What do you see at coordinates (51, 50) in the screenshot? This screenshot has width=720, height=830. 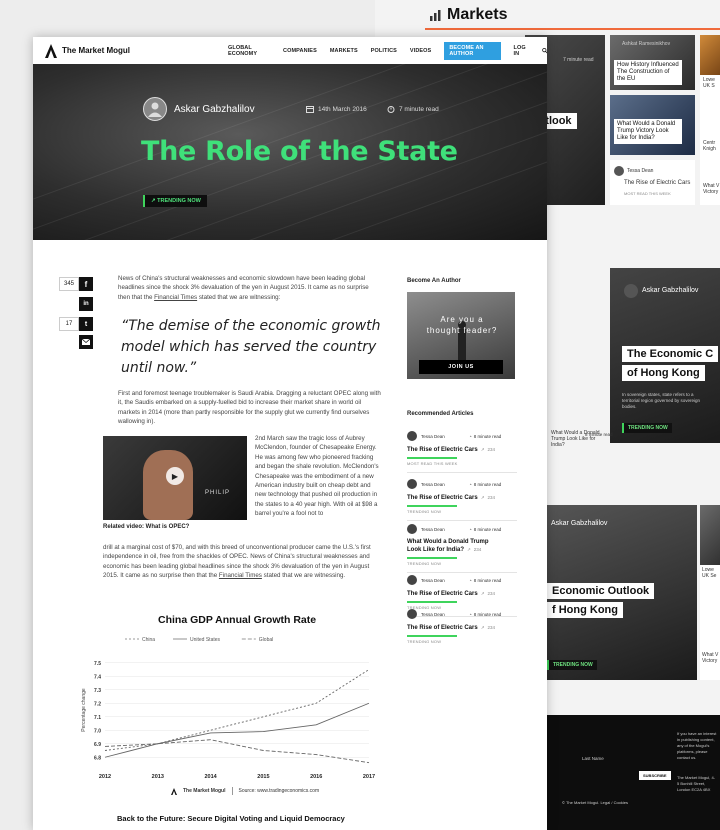 I see `mogul-logo-icon` at bounding box center [51, 50].